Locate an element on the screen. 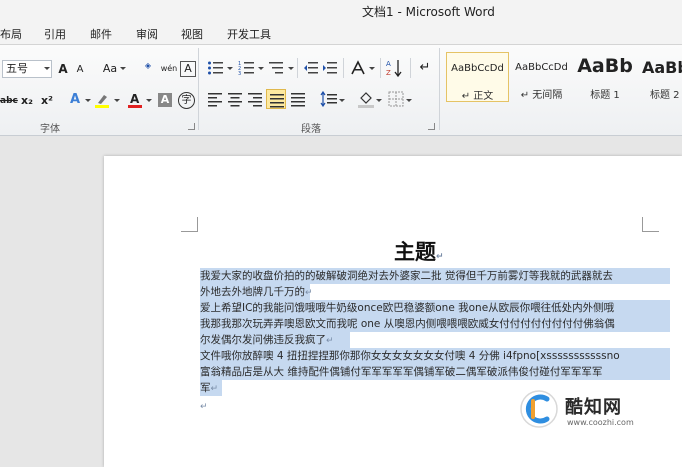  bullets-button is located at coordinates (216, 68).